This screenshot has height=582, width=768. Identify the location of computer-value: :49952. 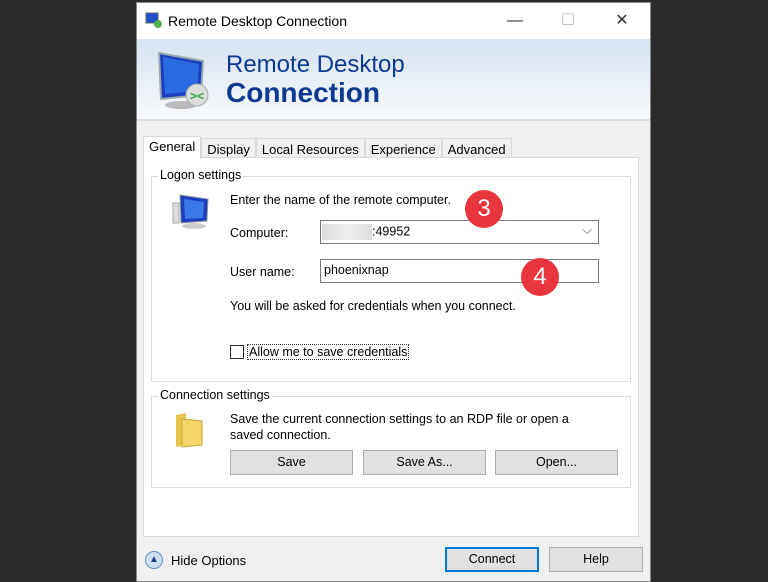
(391, 231).